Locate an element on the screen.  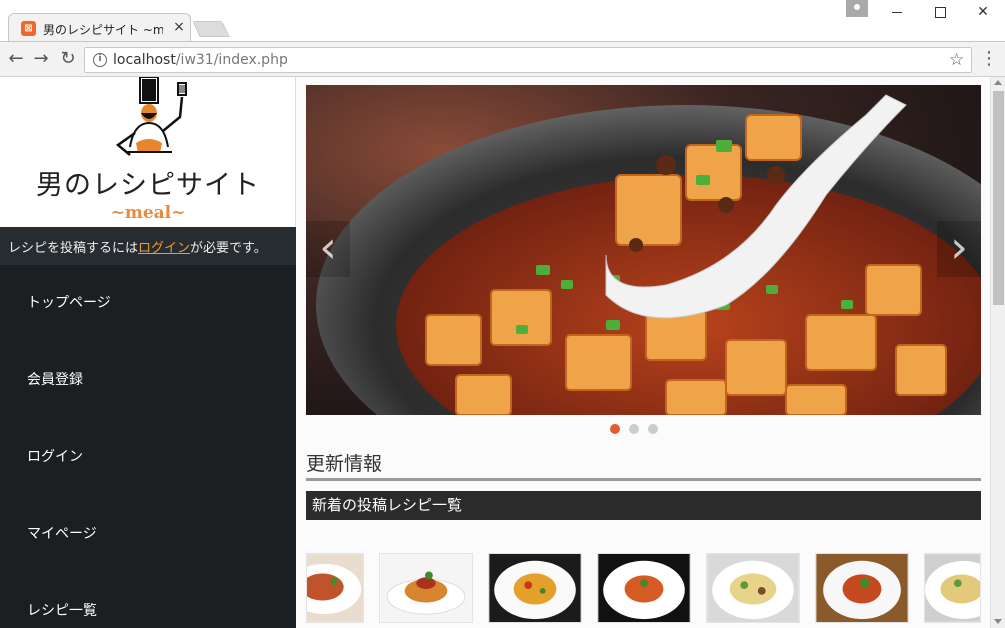
recipe-thumbnail-strip is located at coordinates (643, 590).